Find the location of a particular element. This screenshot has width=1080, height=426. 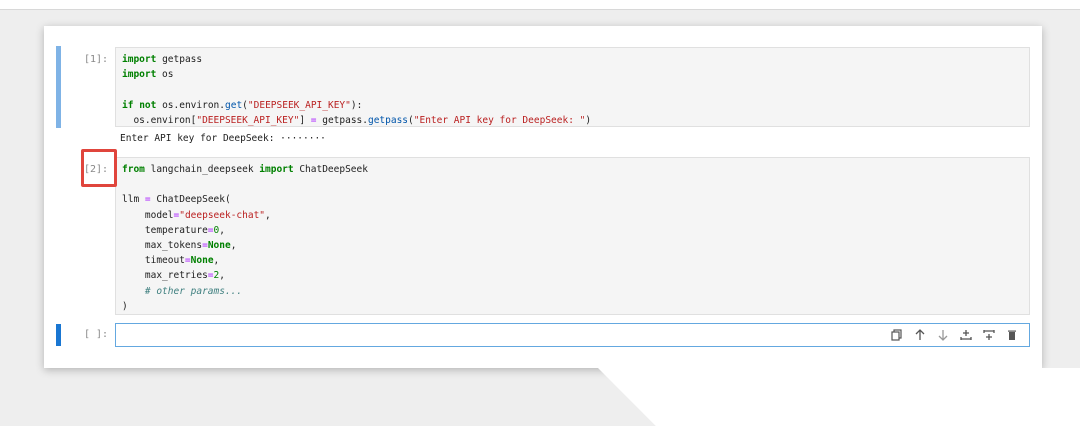

code-line: timeout=None, is located at coordinates (171, 261).